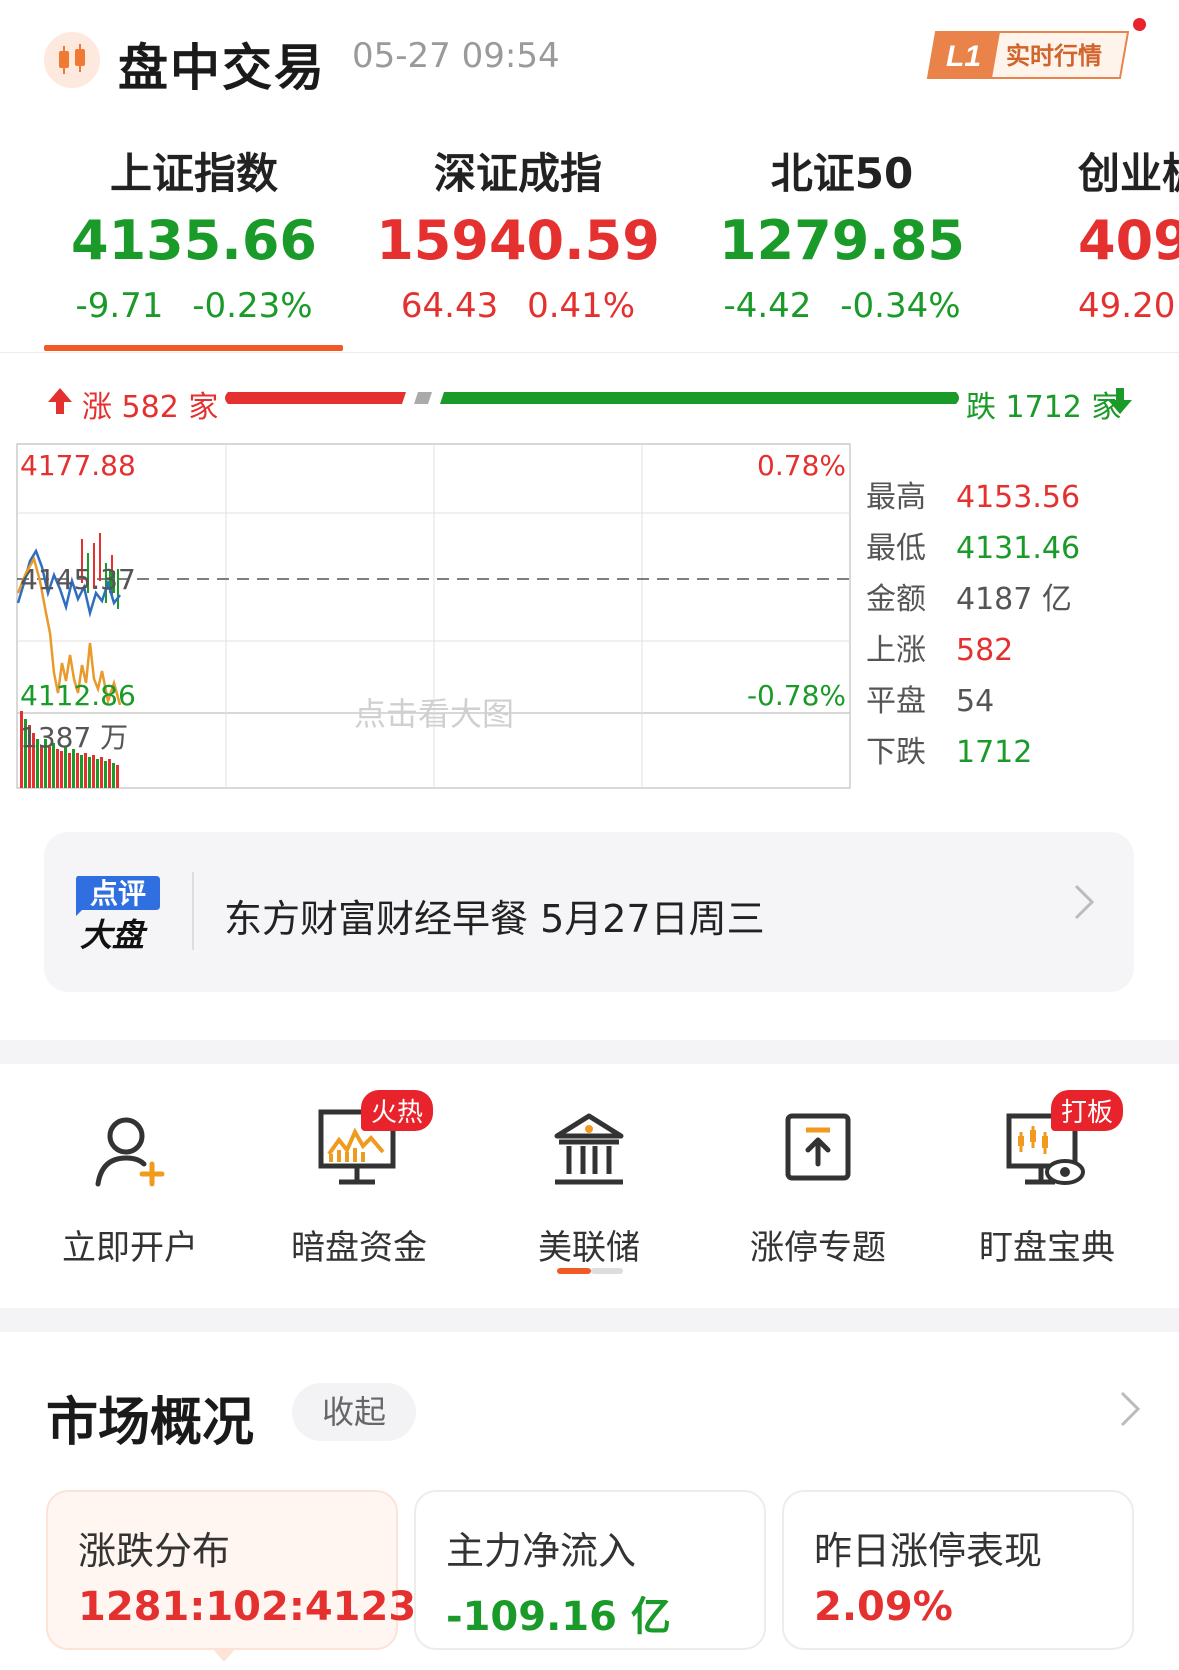  I want to click on shortcut-open-account: 立即开户, so click(130, 1185).